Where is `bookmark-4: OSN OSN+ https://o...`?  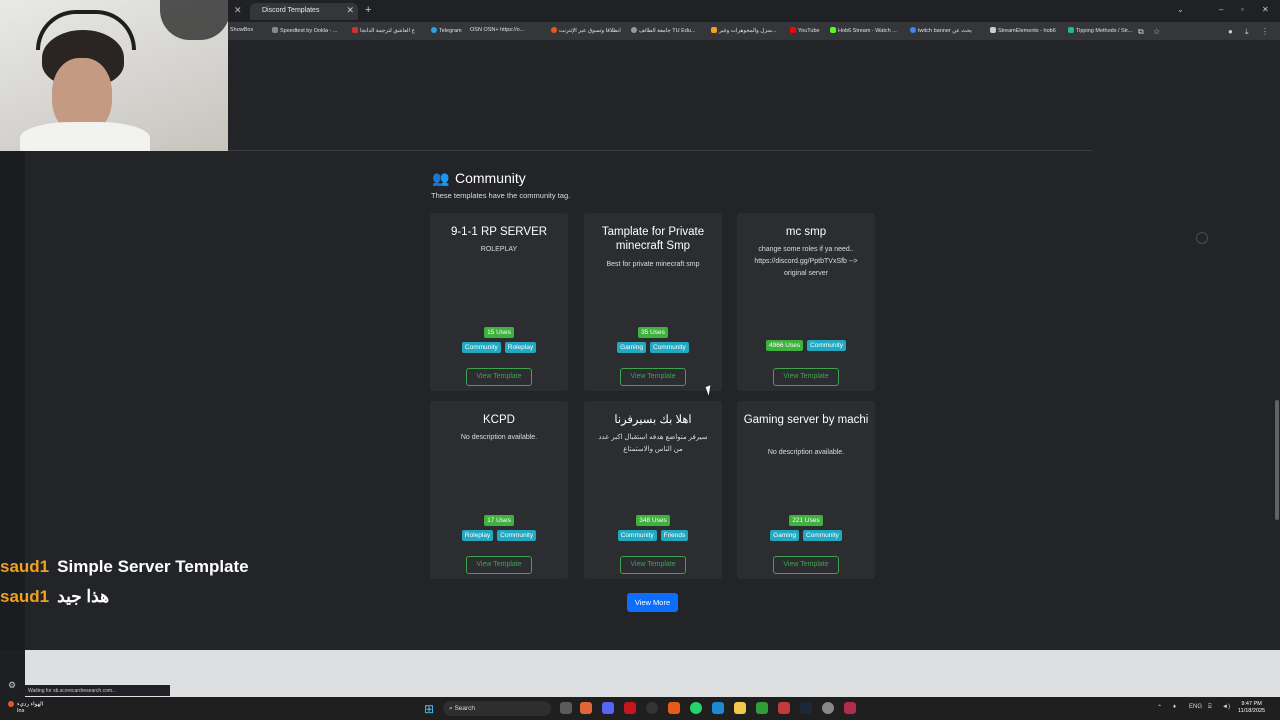
bookmark-4: OSN OSN+ https://o... is located at coordinates (497, 30).